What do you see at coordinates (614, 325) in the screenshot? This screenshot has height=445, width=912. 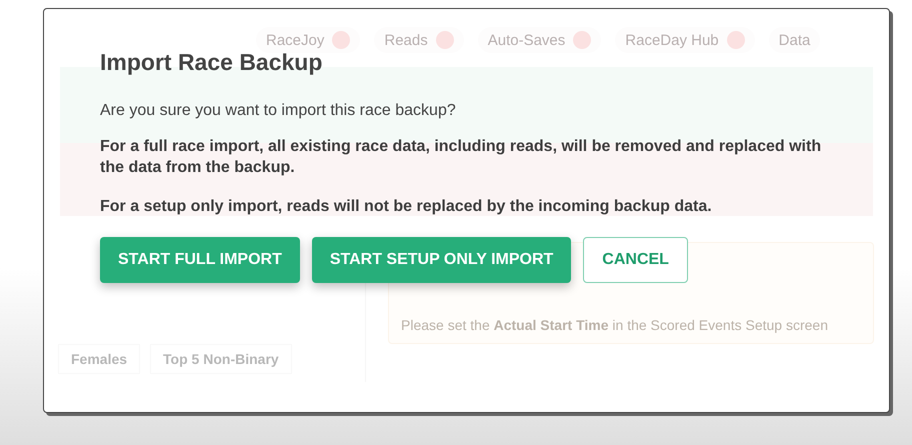 I see `warning-text: Please set the Actual Start Time in the Scored Events Setup screen` at bounding box center [614, 325].